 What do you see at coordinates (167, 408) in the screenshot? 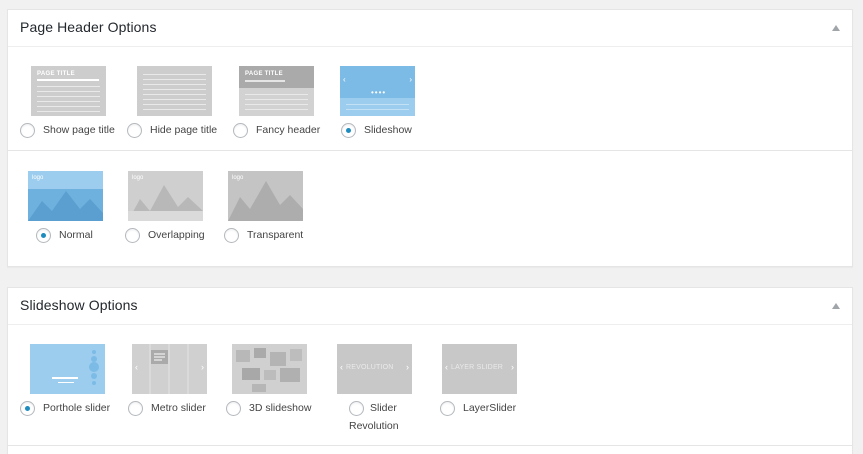
I see `metro-slider-option: Metro slider` at bounding box center [167, 408].